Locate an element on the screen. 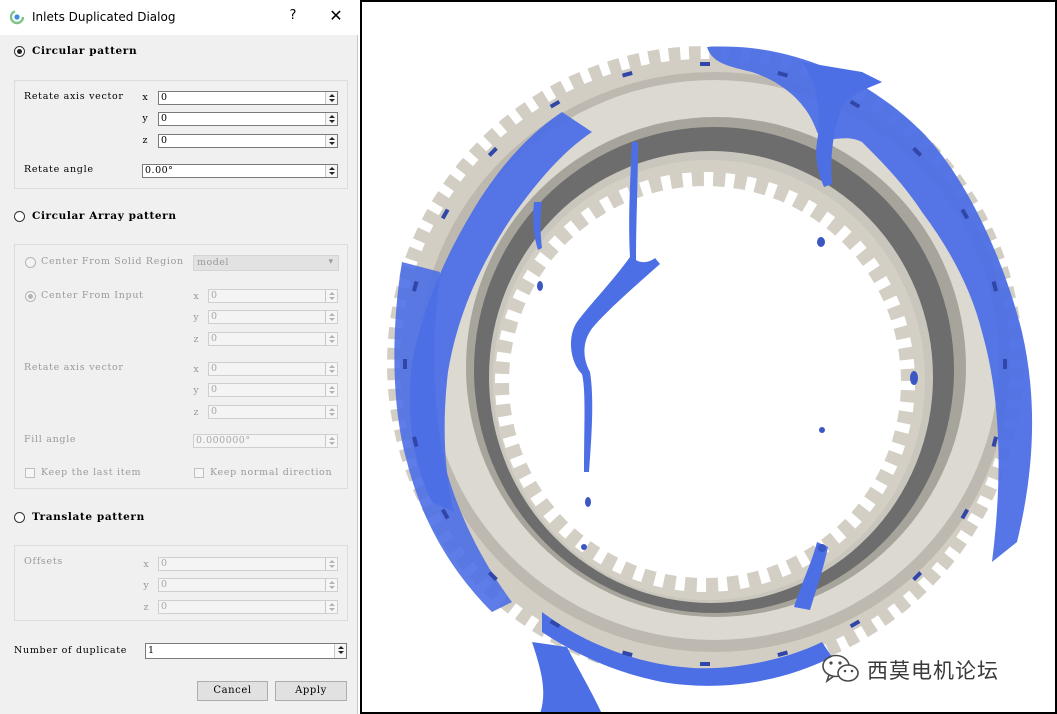  title-bar: Inlets Duplicated Dialog ? ✕ is located at coordinates (179, 17).